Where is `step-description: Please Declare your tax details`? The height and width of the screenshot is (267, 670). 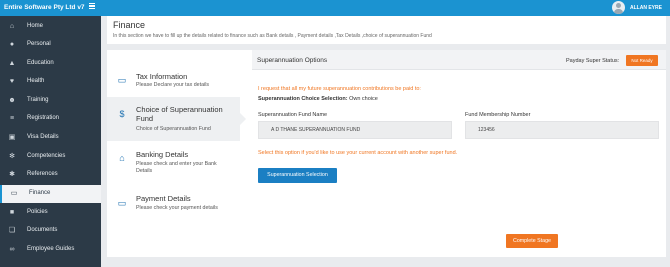
step-description: Please Declare your tax details is located at coordinates (173, 85).